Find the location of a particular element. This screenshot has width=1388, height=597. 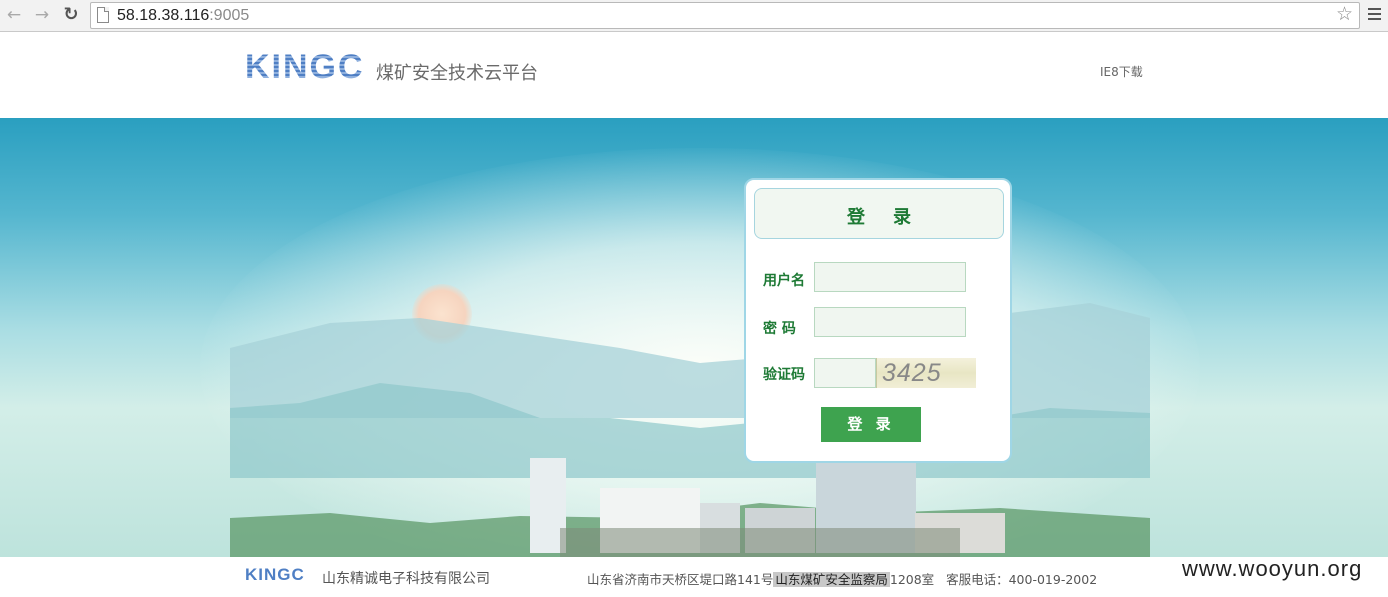

address-suffix: 1208室 is located at coordinates (912, 579).